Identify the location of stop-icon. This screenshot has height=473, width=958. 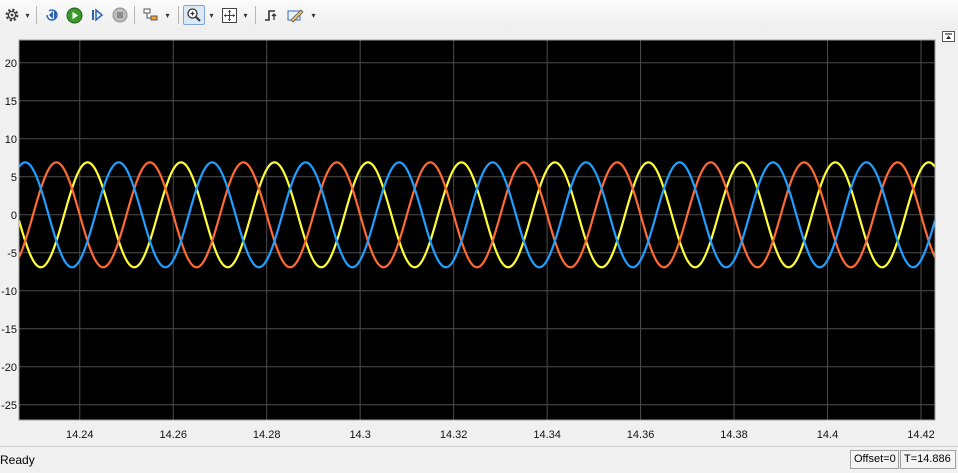
(120, 15).